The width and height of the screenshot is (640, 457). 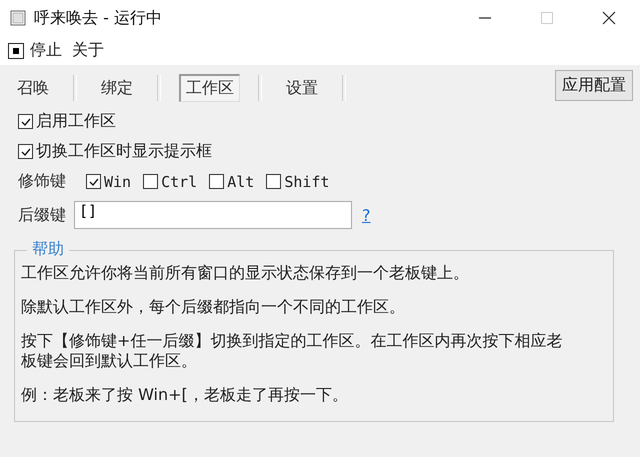 I want to click on tab: 工作区, so click(x=209, y=88).